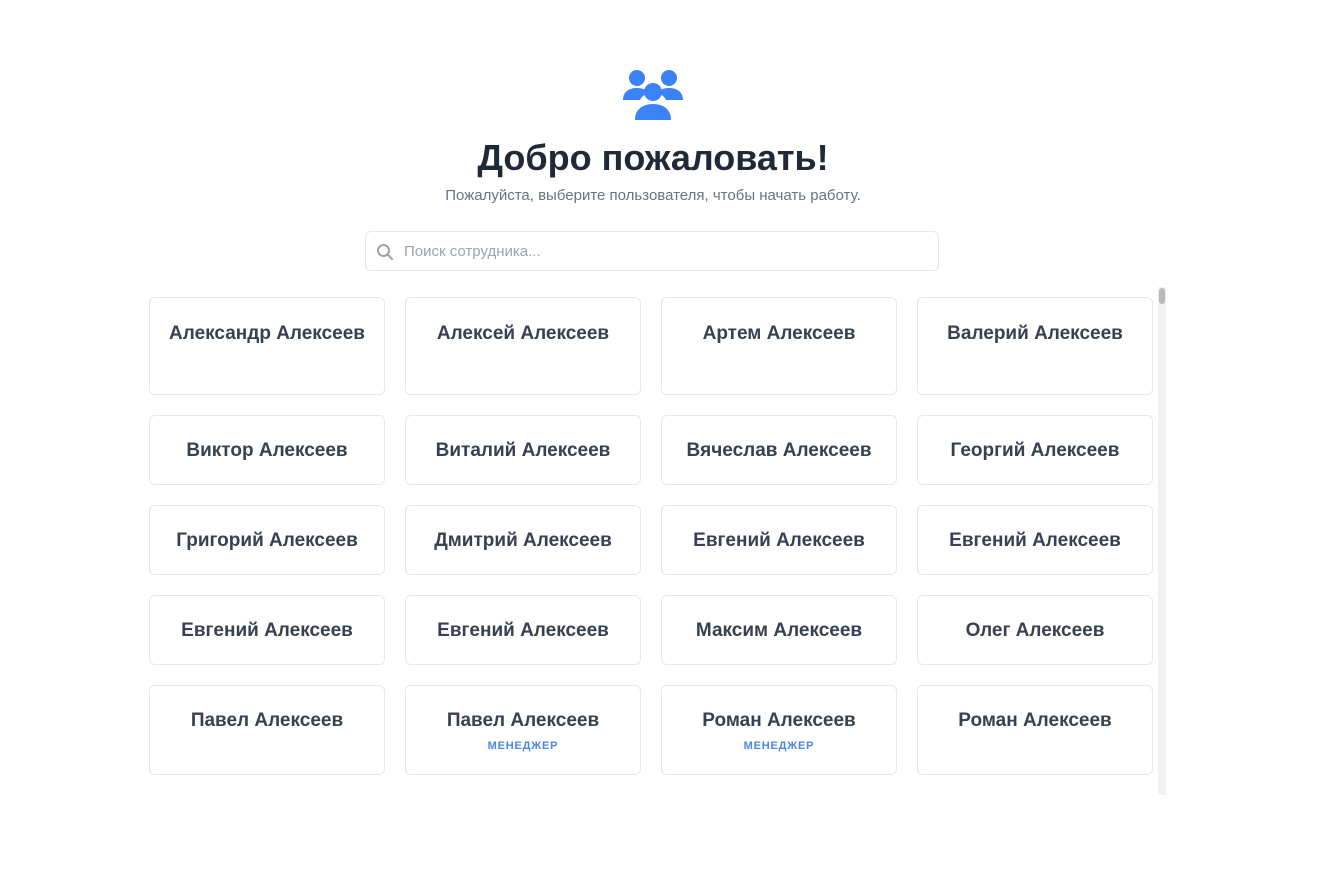 The image size is (1329, 877). I want to click on scrollbar-thumb, so click(1162, 296).